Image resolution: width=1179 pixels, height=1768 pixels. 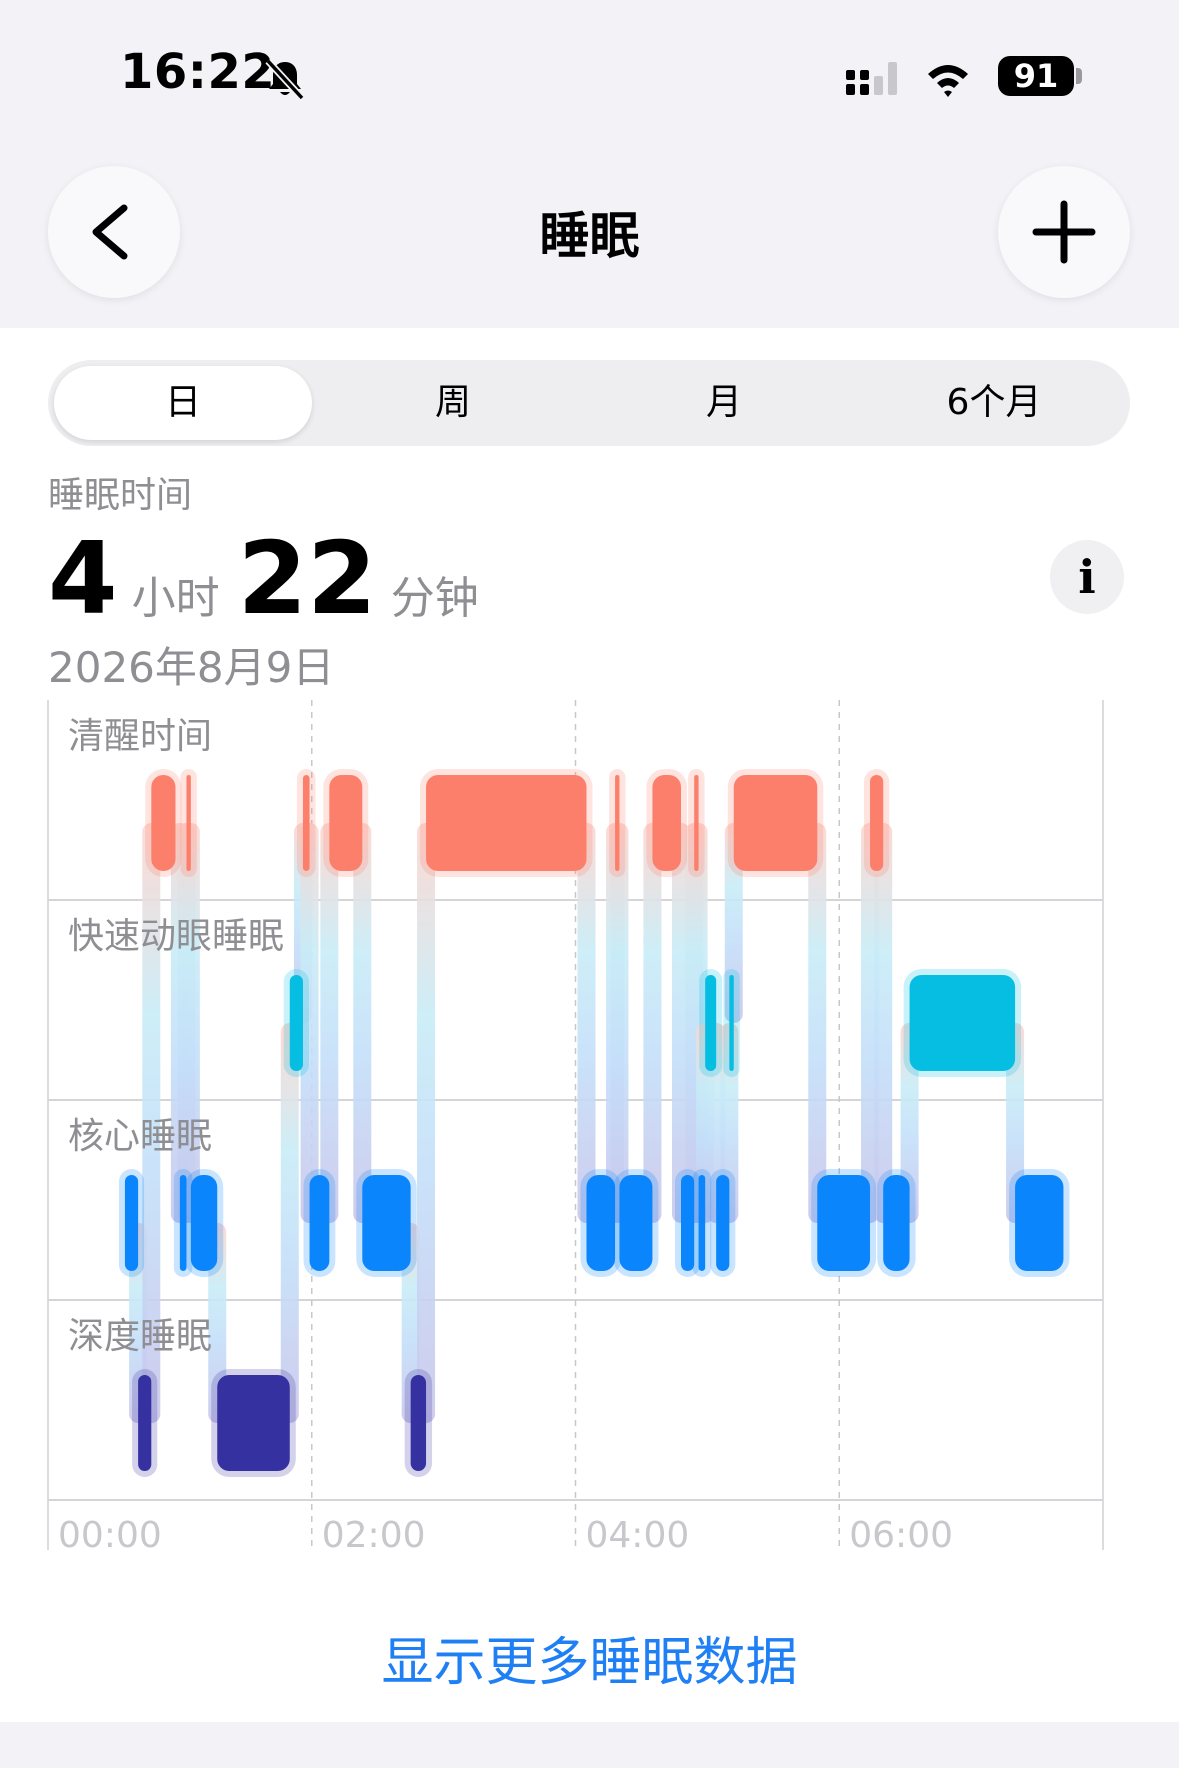 What do you see at coordinates (175, 598) in the screenshot?
I see `hours-unit: 小时` at bounding box center [175, 598].